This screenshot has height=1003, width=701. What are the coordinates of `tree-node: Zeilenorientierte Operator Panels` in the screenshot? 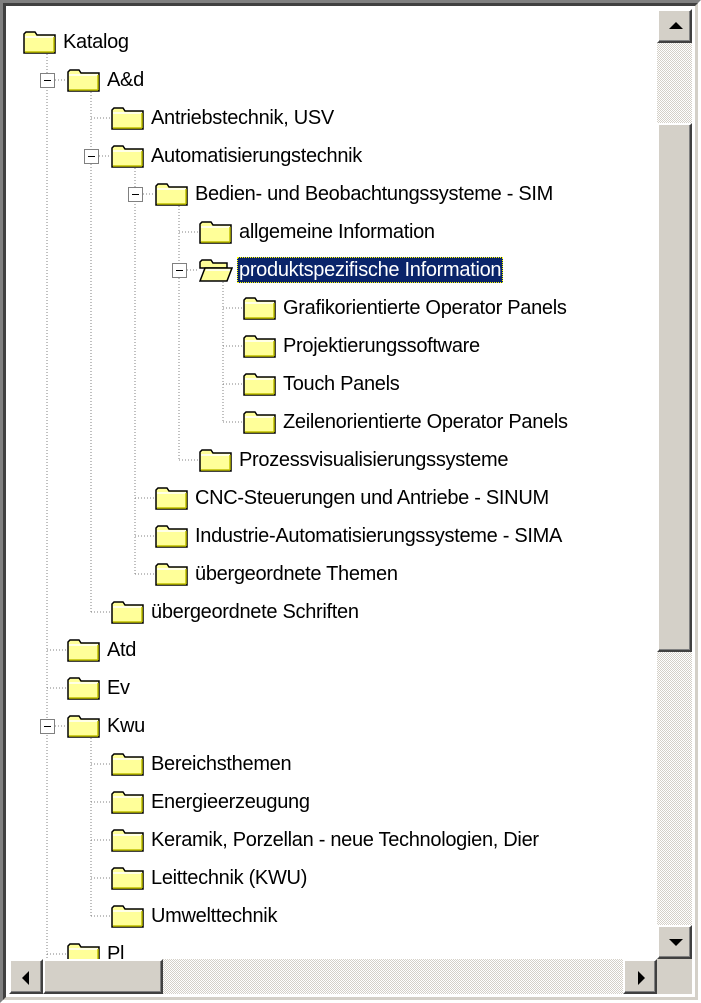 It's located at (333, 422).